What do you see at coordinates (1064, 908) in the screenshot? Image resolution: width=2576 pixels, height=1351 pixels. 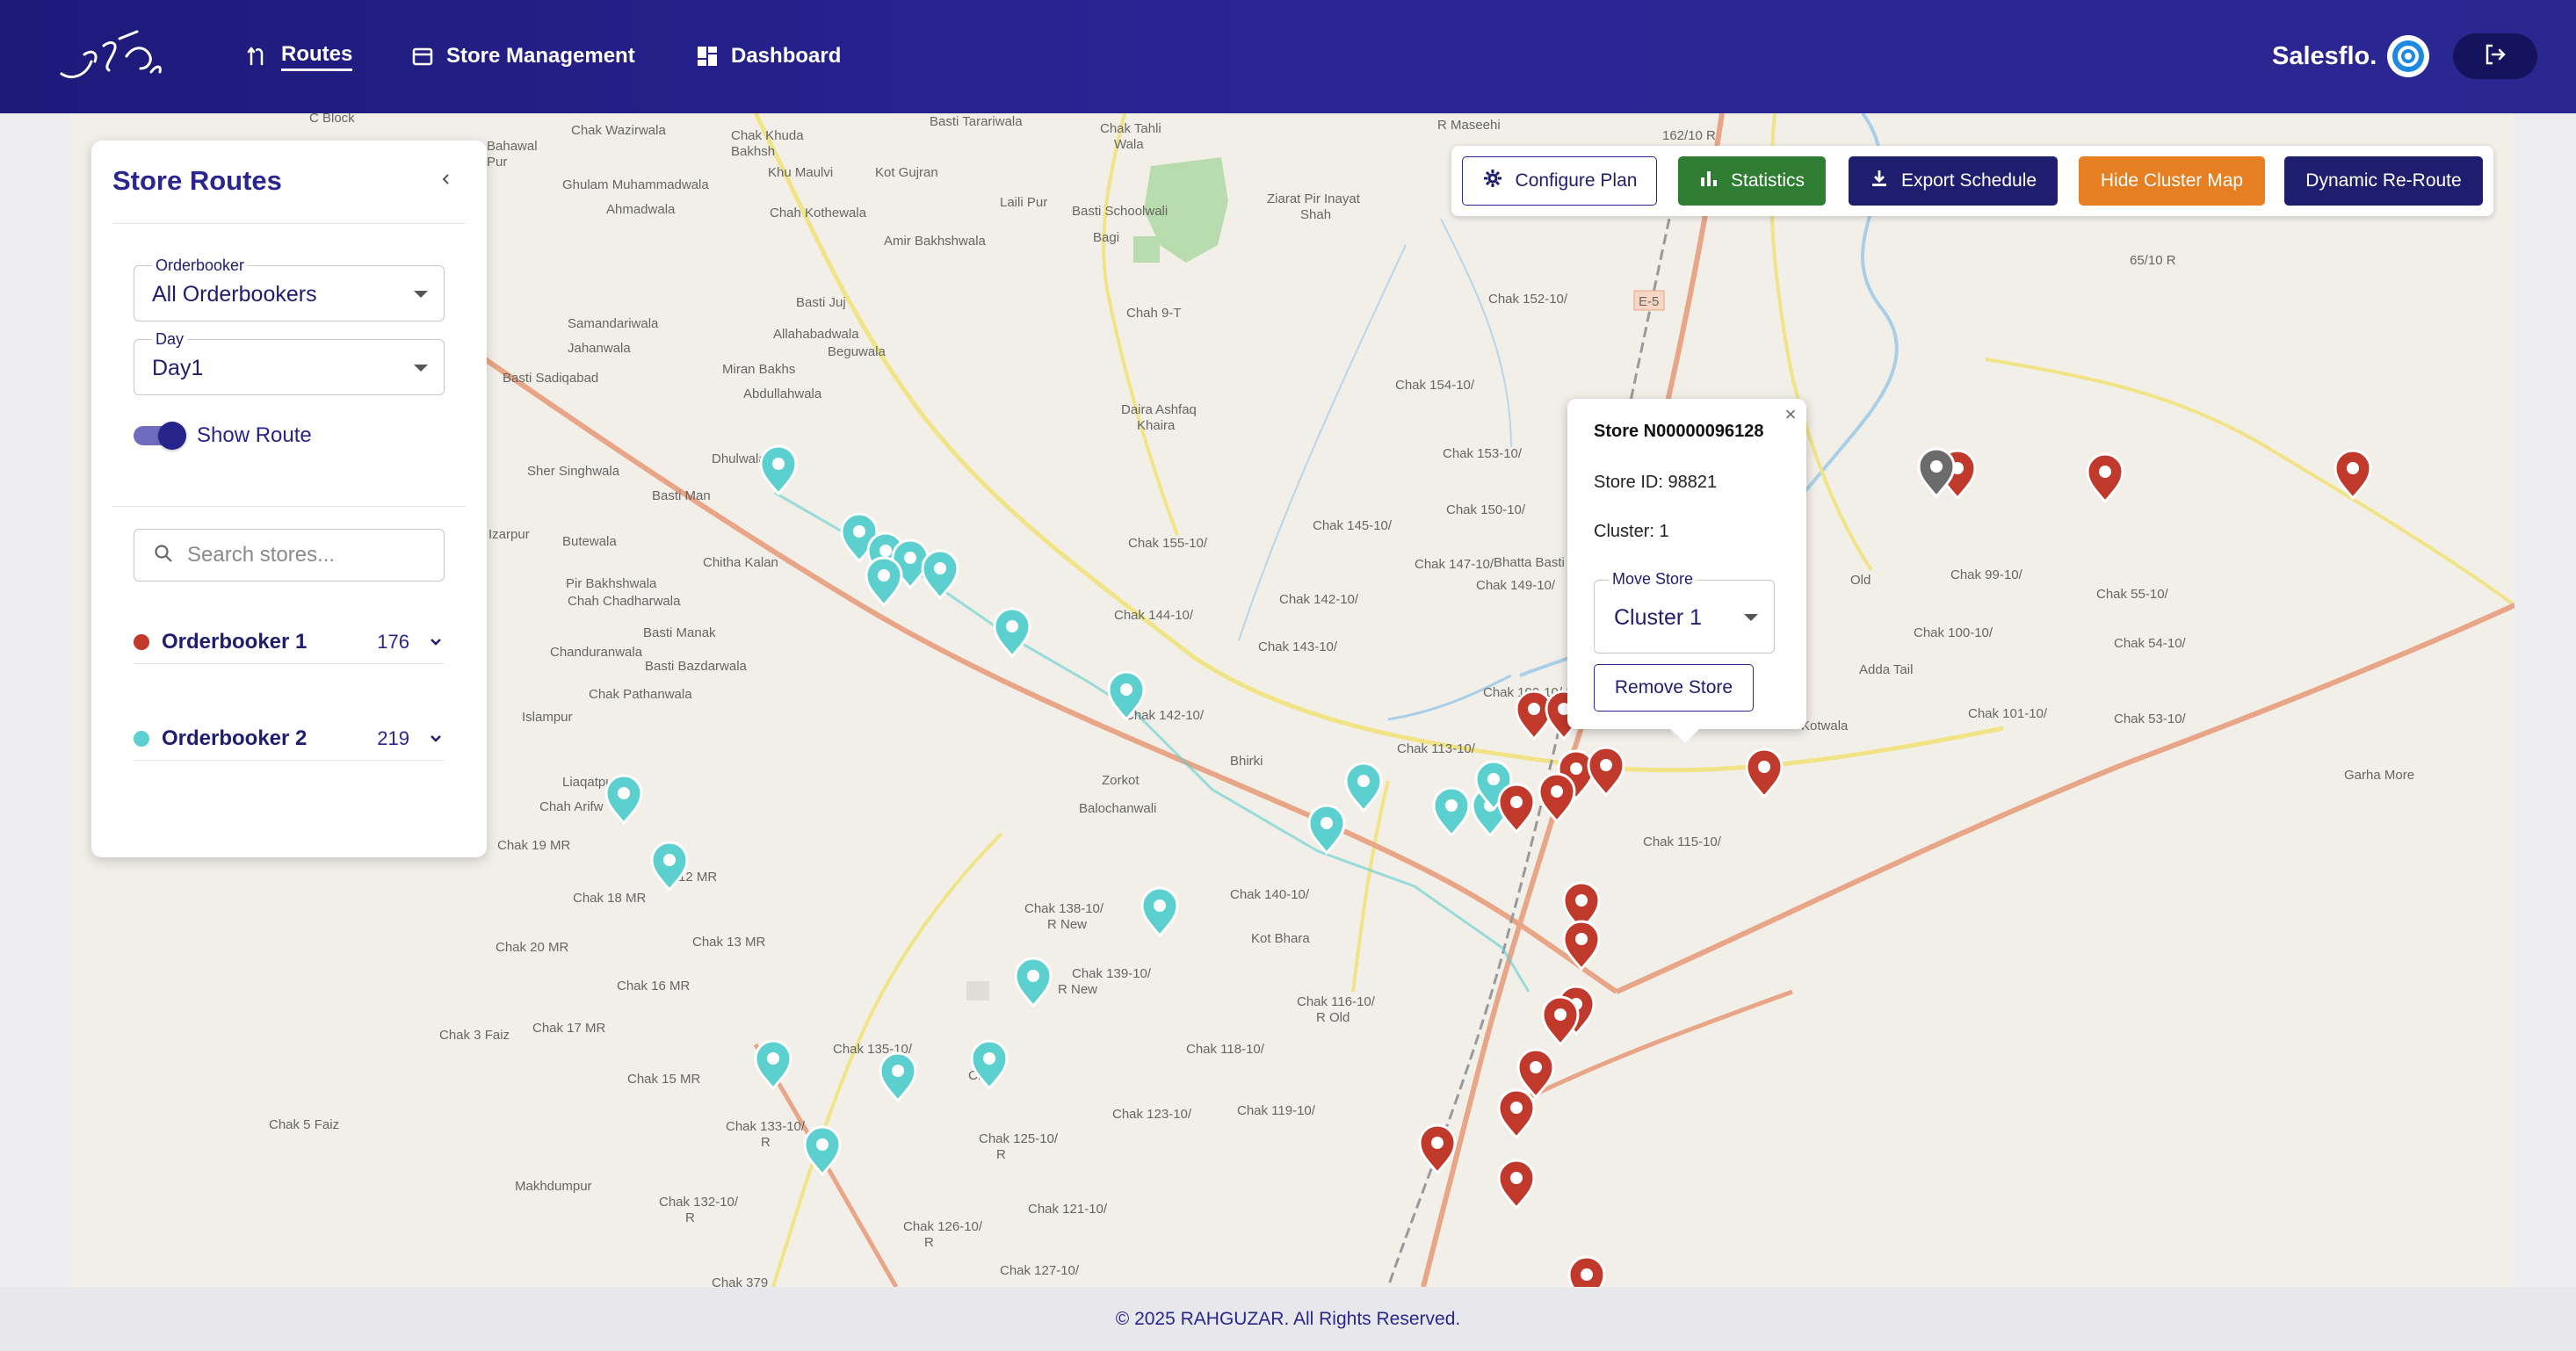 I see `svg-text: Chak 138-10/` at bounding box center [1064, 908].